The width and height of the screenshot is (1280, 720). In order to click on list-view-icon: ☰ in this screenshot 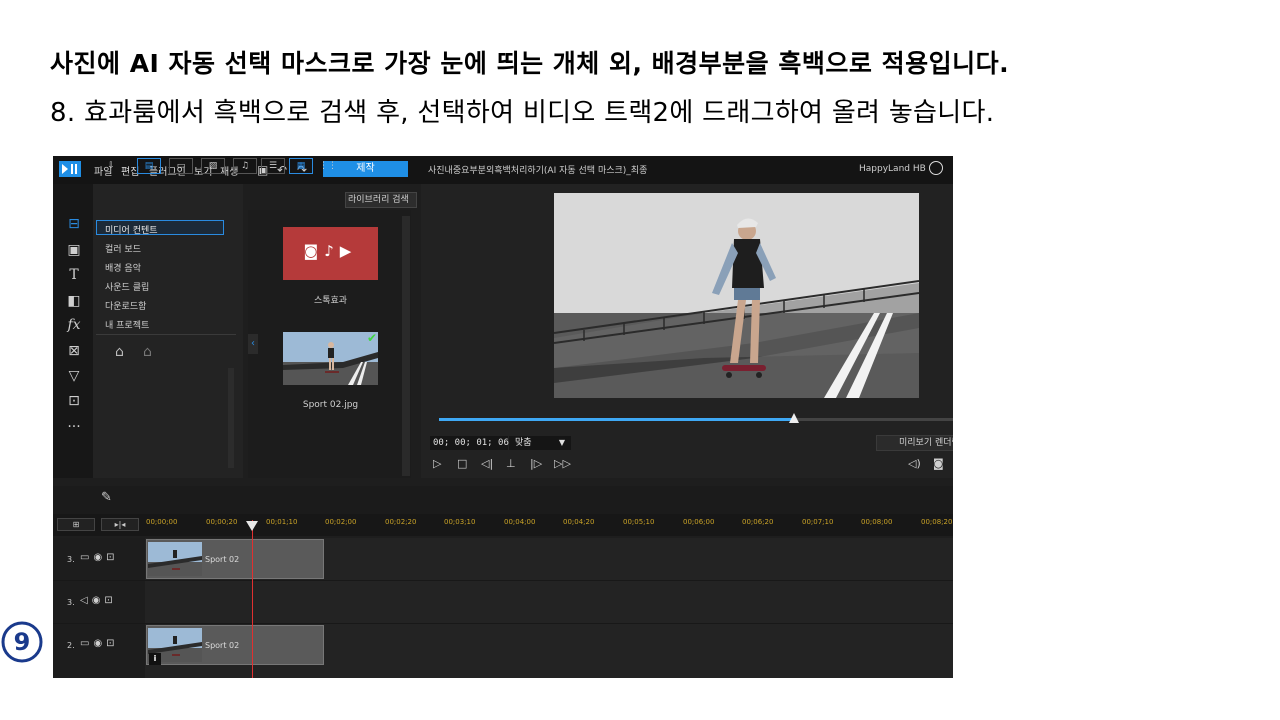, I will do `click(273, 166)`.